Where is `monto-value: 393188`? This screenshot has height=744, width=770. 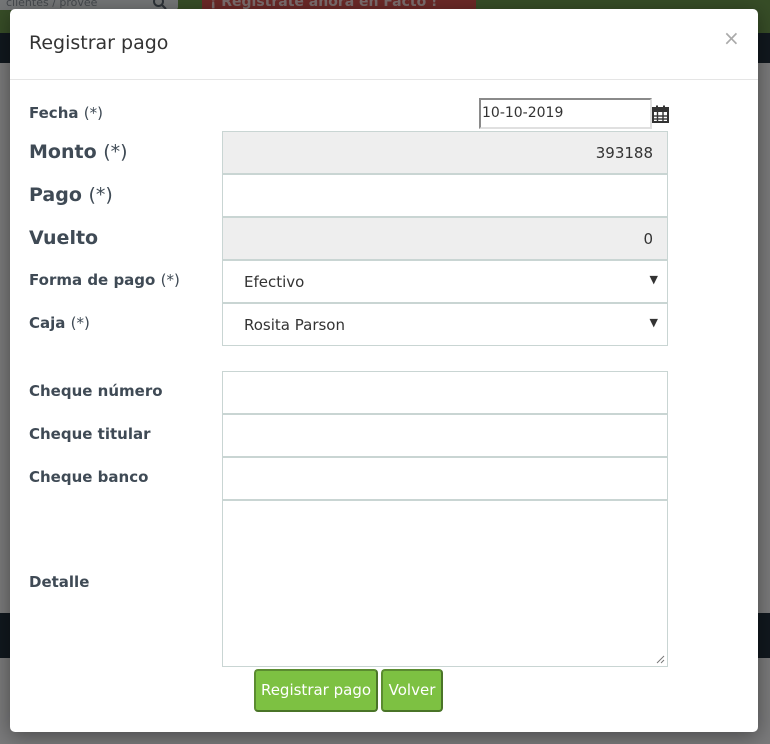 monto-value: 393188 is located at coordinates (624, 153).